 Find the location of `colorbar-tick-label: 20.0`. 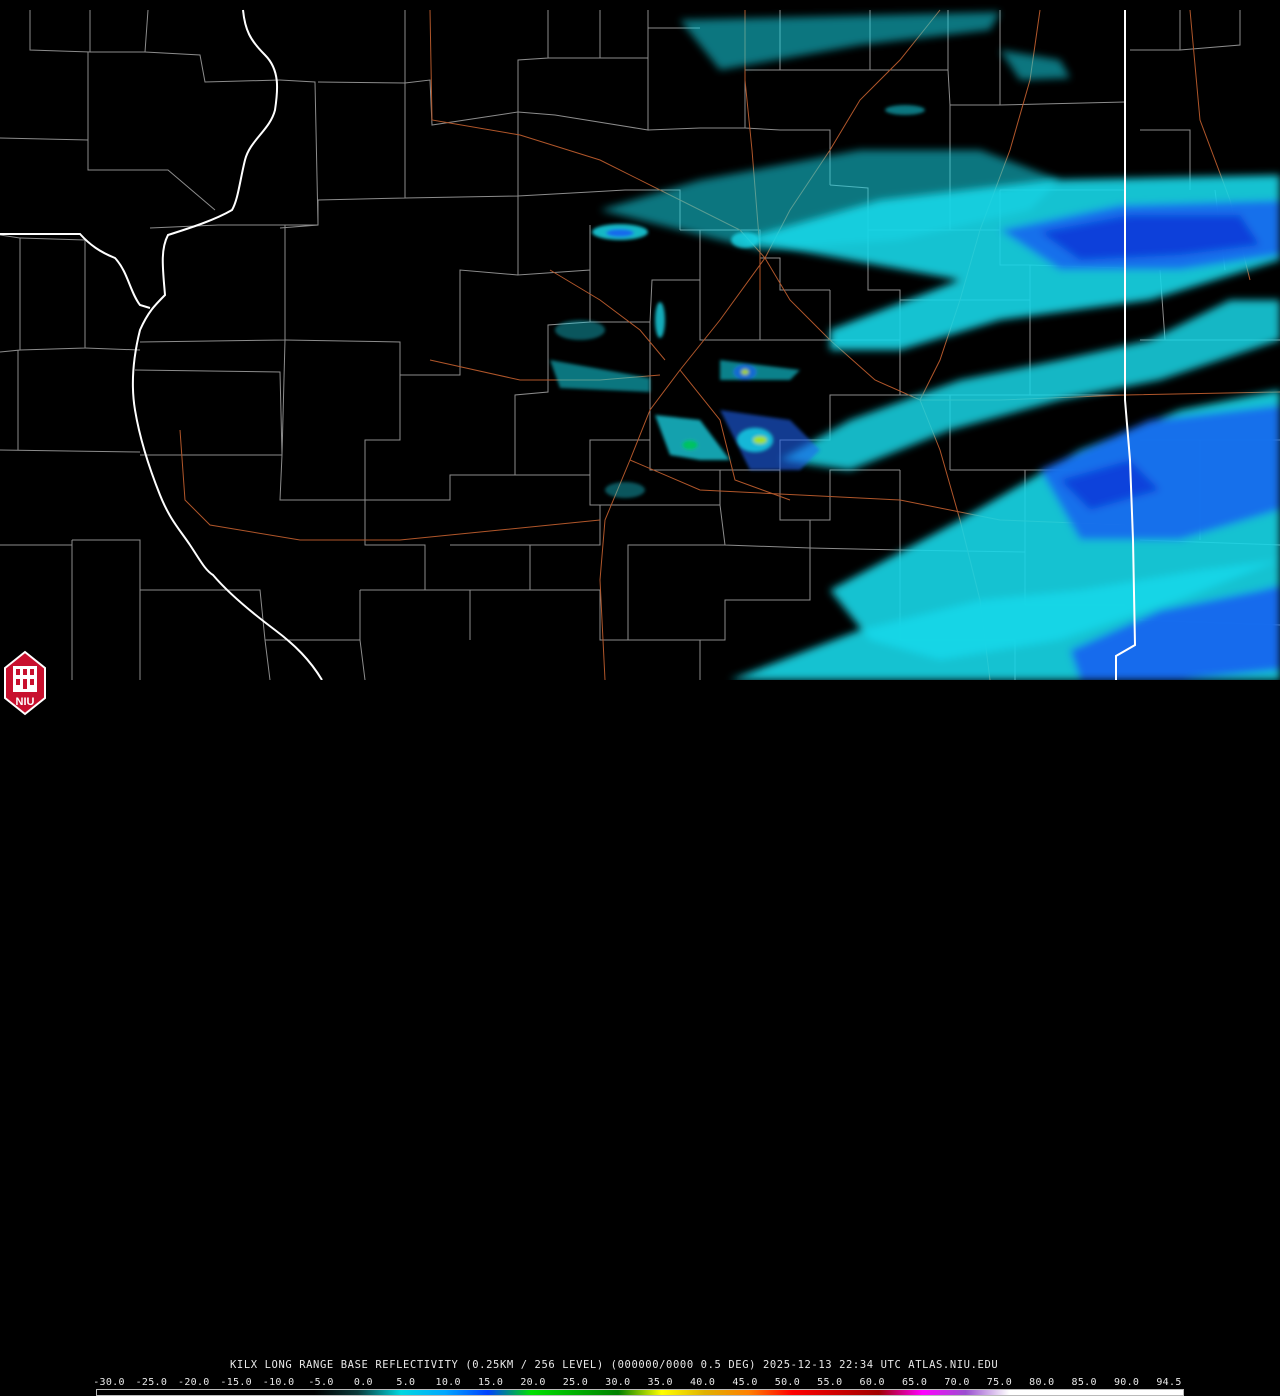

colorbar-tick-label: 20.0 is located at coordinates (533, 1382).